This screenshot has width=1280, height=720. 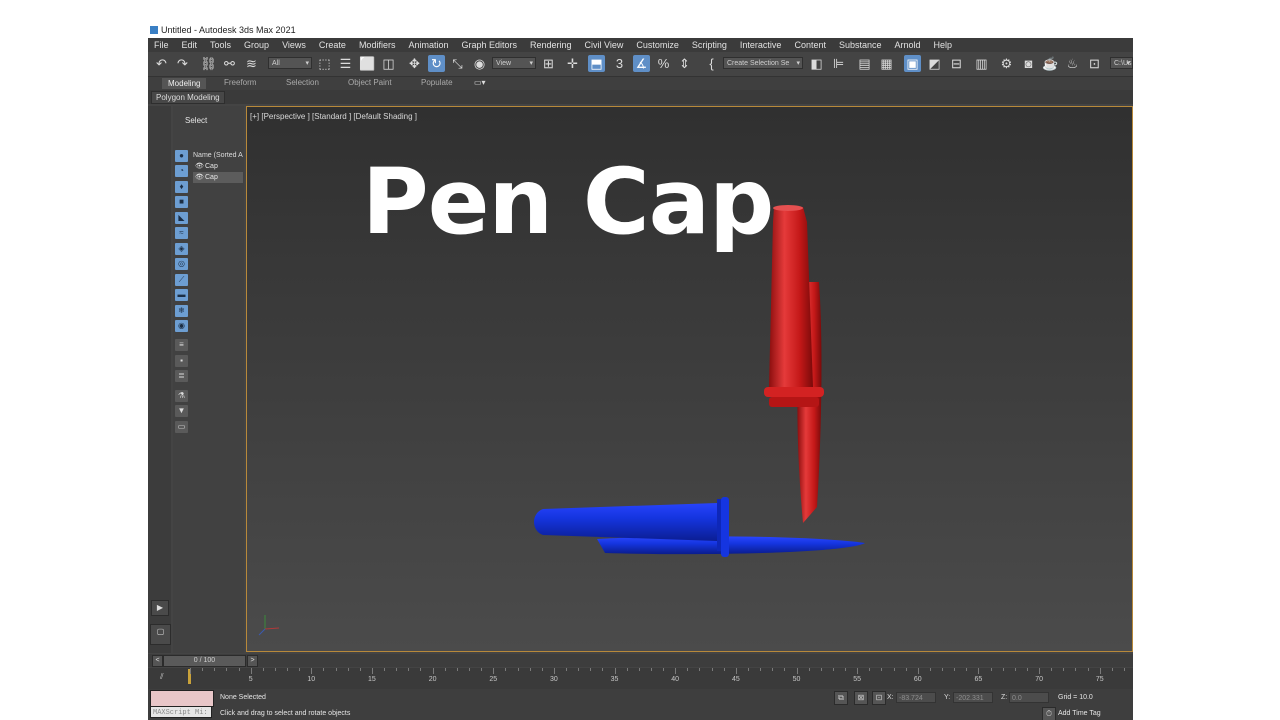 What do you see at coordinates (302, 82) in the screenshot?
I see `tab-selection: Selection` at bounding box center [302, 82].